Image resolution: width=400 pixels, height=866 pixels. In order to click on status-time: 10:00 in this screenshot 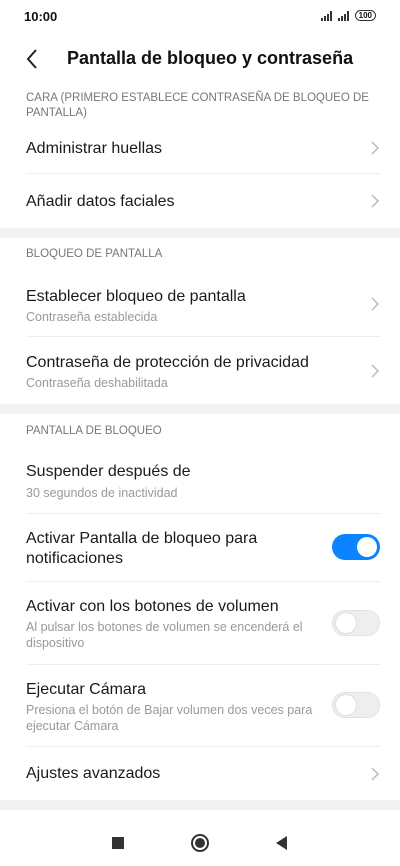, I will do `click(41, 16)`.